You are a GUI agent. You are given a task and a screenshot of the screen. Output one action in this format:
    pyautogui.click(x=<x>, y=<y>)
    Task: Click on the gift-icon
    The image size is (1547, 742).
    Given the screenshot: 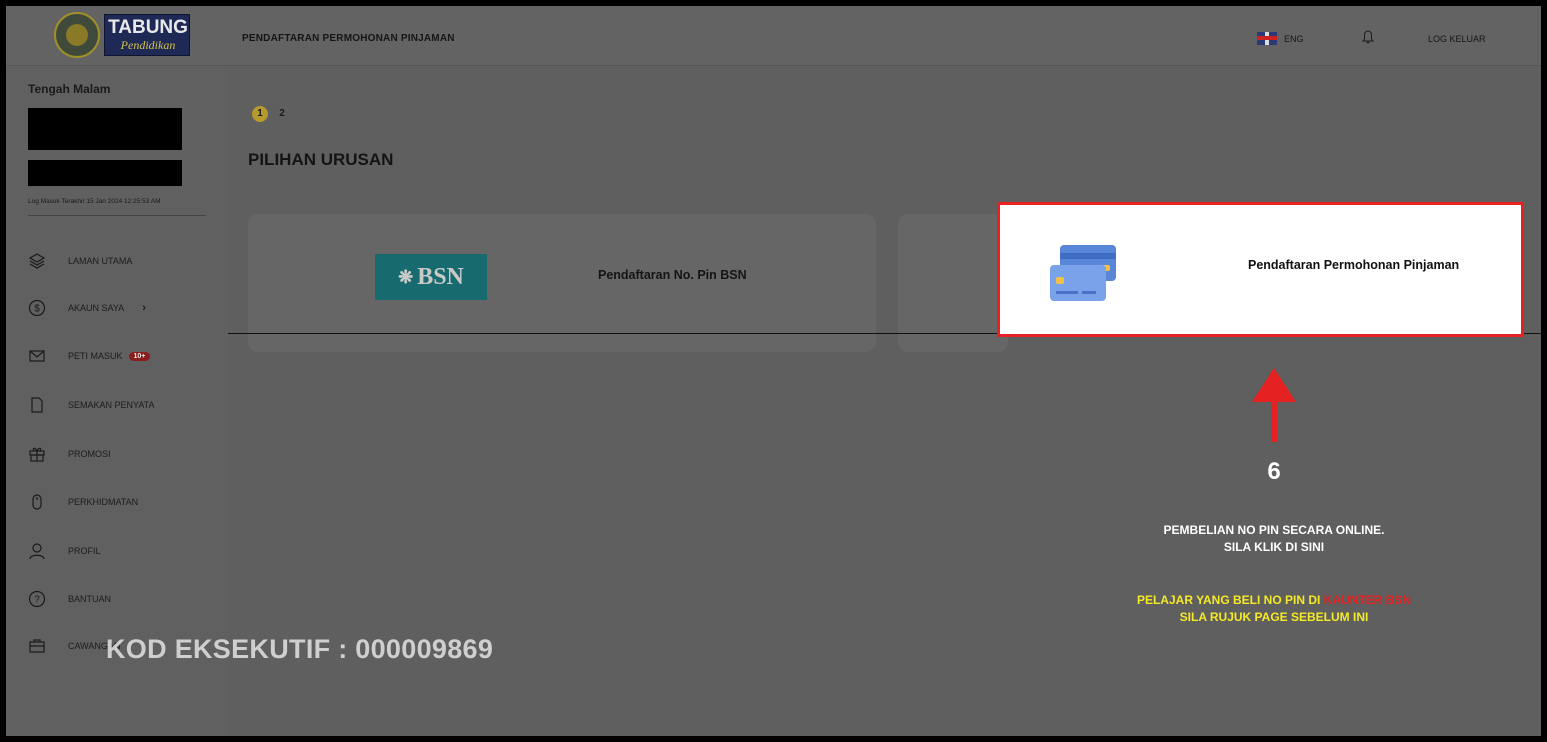 What is the action you would take?
    pyautogui.click(x=37, y=454)
    